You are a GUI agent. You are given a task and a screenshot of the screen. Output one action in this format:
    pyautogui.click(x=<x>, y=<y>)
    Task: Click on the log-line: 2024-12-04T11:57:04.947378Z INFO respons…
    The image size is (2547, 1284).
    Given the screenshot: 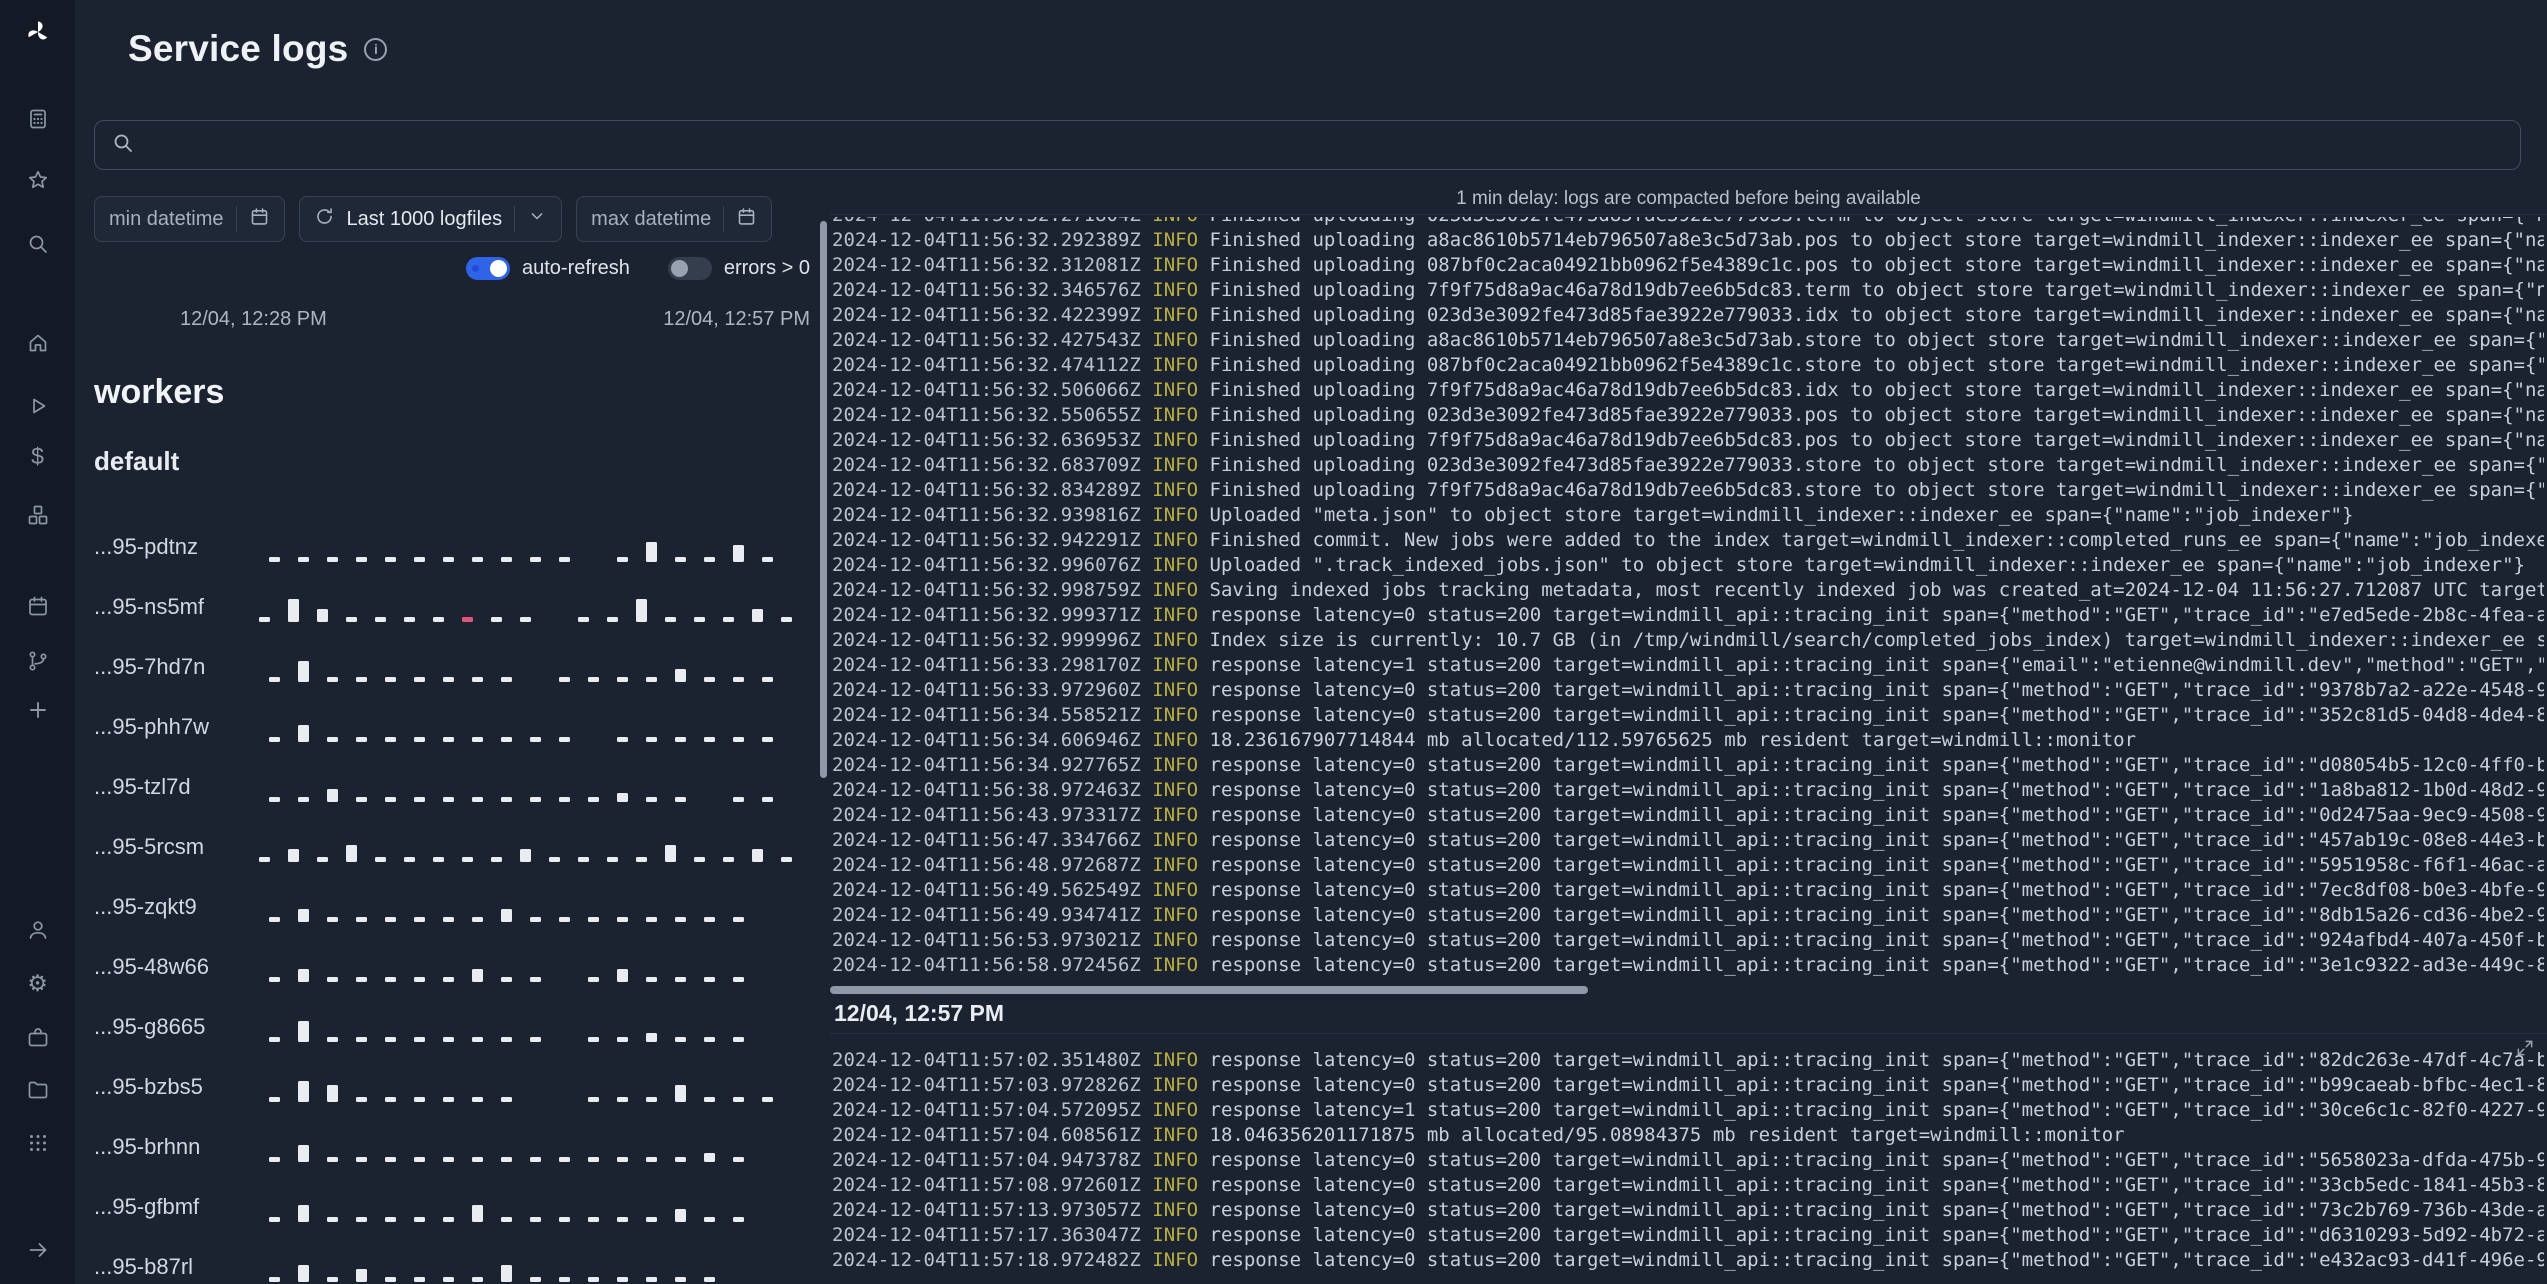 What is the action you would take?
    pyautogui.click(x=1688, y=1160)
    